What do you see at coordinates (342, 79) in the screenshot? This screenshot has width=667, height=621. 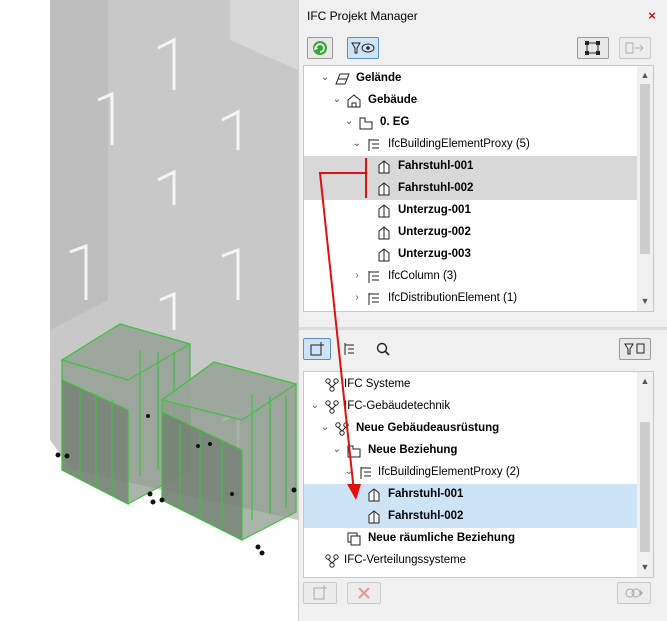 I see `site-icon` at bounding box center [342, 79].